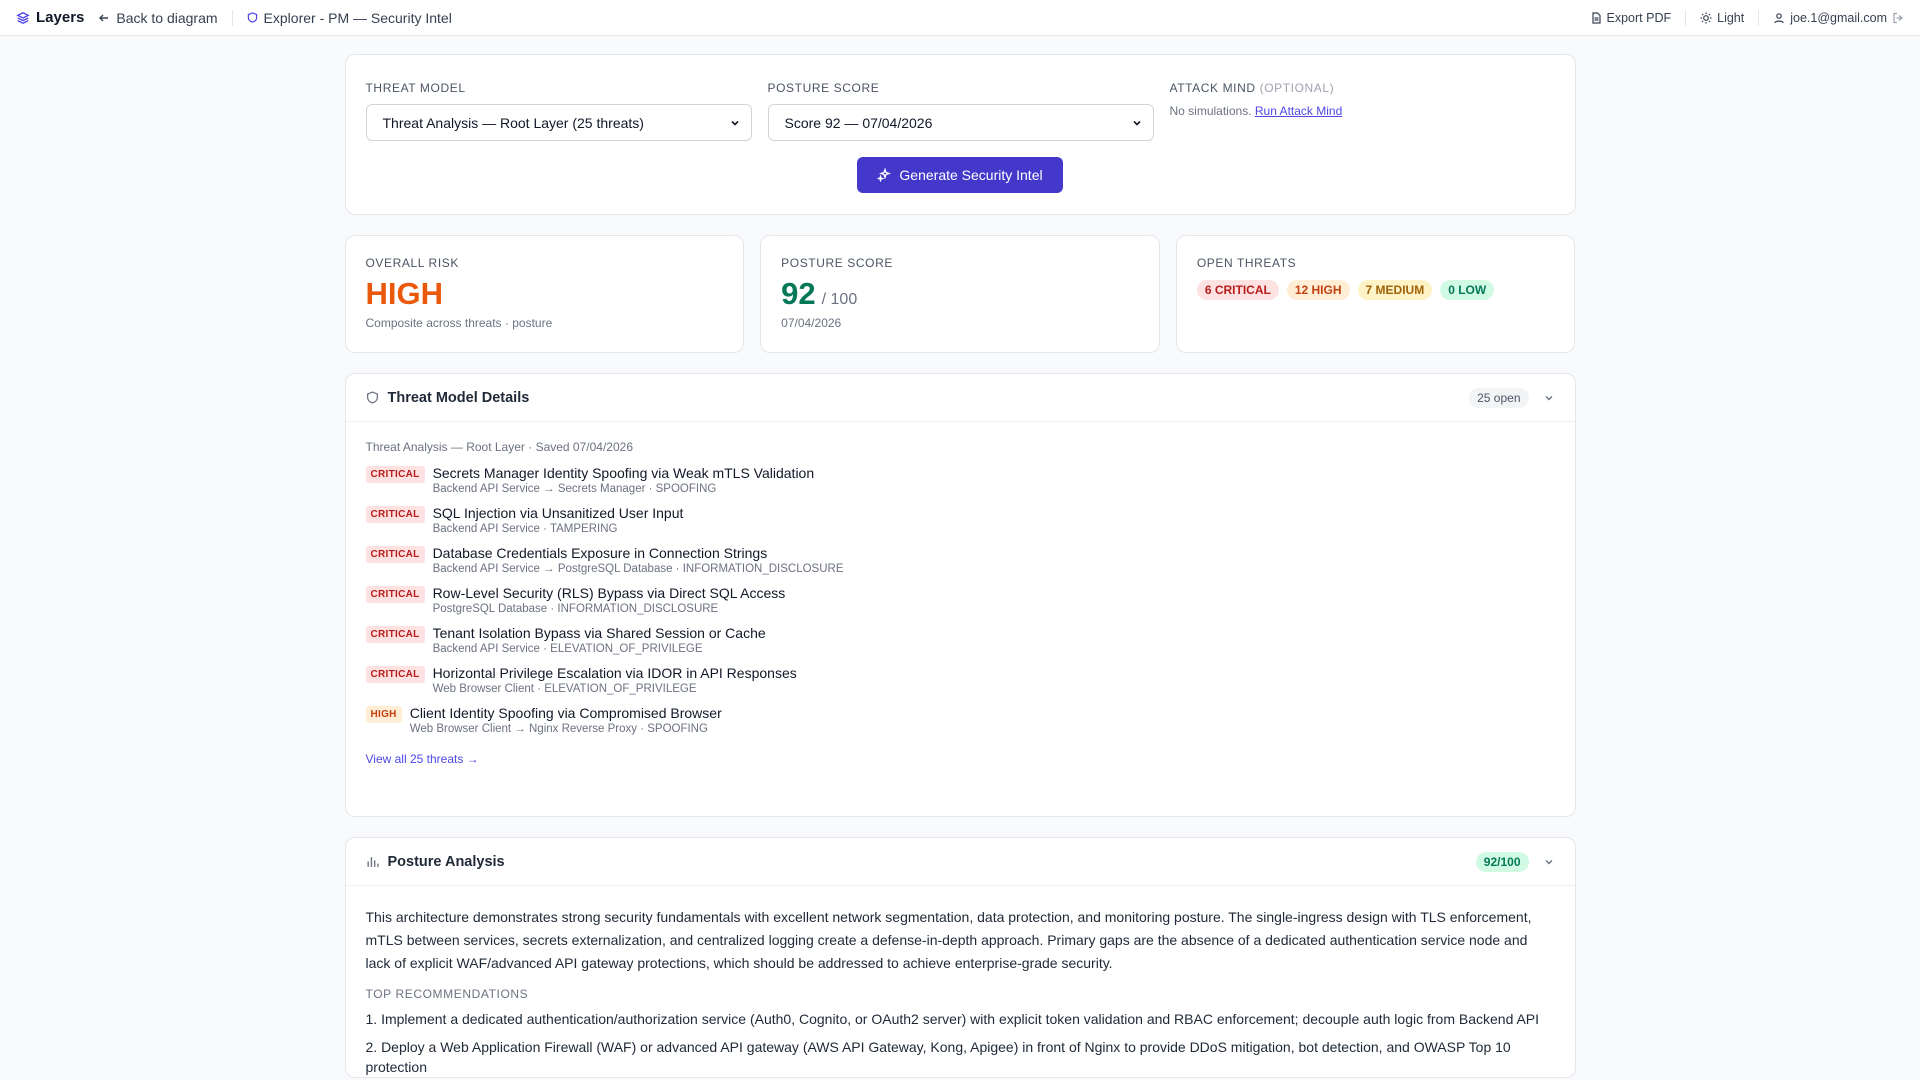 This screenshot has height=1080, width=1920. What do you see at coordinates (1731, 17) in the screenshot?
I see `theme-label: Light` at bounding box center [1731, 17].